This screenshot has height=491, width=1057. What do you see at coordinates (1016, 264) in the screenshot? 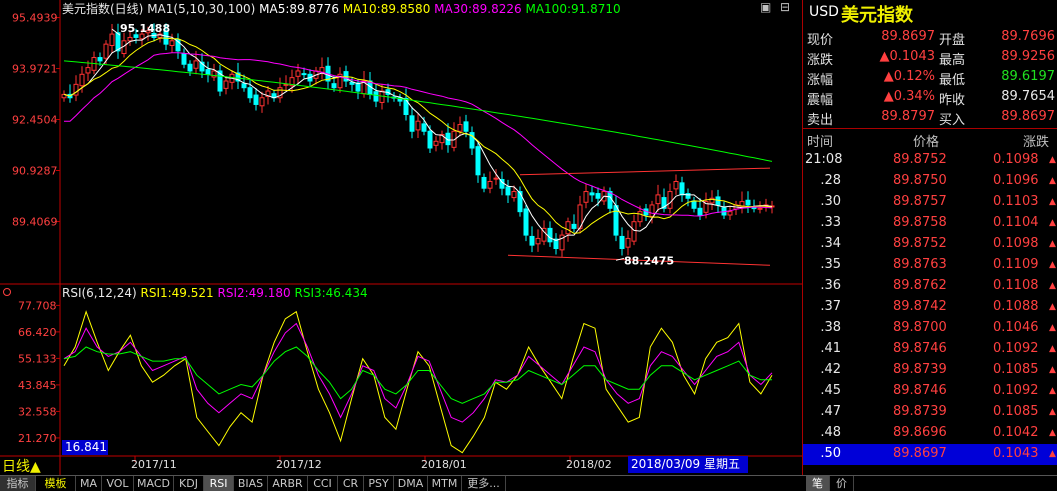
I see `tick-change: 0.1109` at bounding box center [1016, 264].